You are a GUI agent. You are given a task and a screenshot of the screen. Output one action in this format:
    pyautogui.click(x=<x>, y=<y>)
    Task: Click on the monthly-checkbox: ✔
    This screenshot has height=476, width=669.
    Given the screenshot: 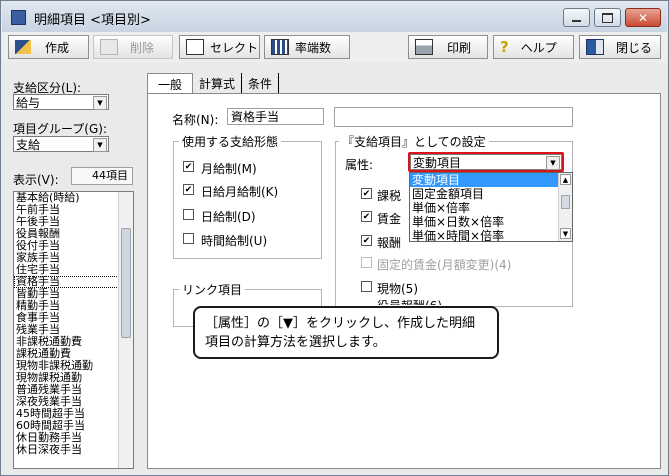 What is the action you would take?
    pyautogui.click(x=188, y=166)
    